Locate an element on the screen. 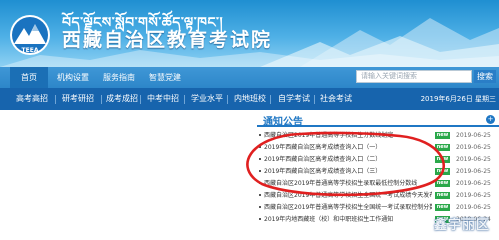  site-title: 西藏自治区教育考试院 is located at coordinates (167, 40).